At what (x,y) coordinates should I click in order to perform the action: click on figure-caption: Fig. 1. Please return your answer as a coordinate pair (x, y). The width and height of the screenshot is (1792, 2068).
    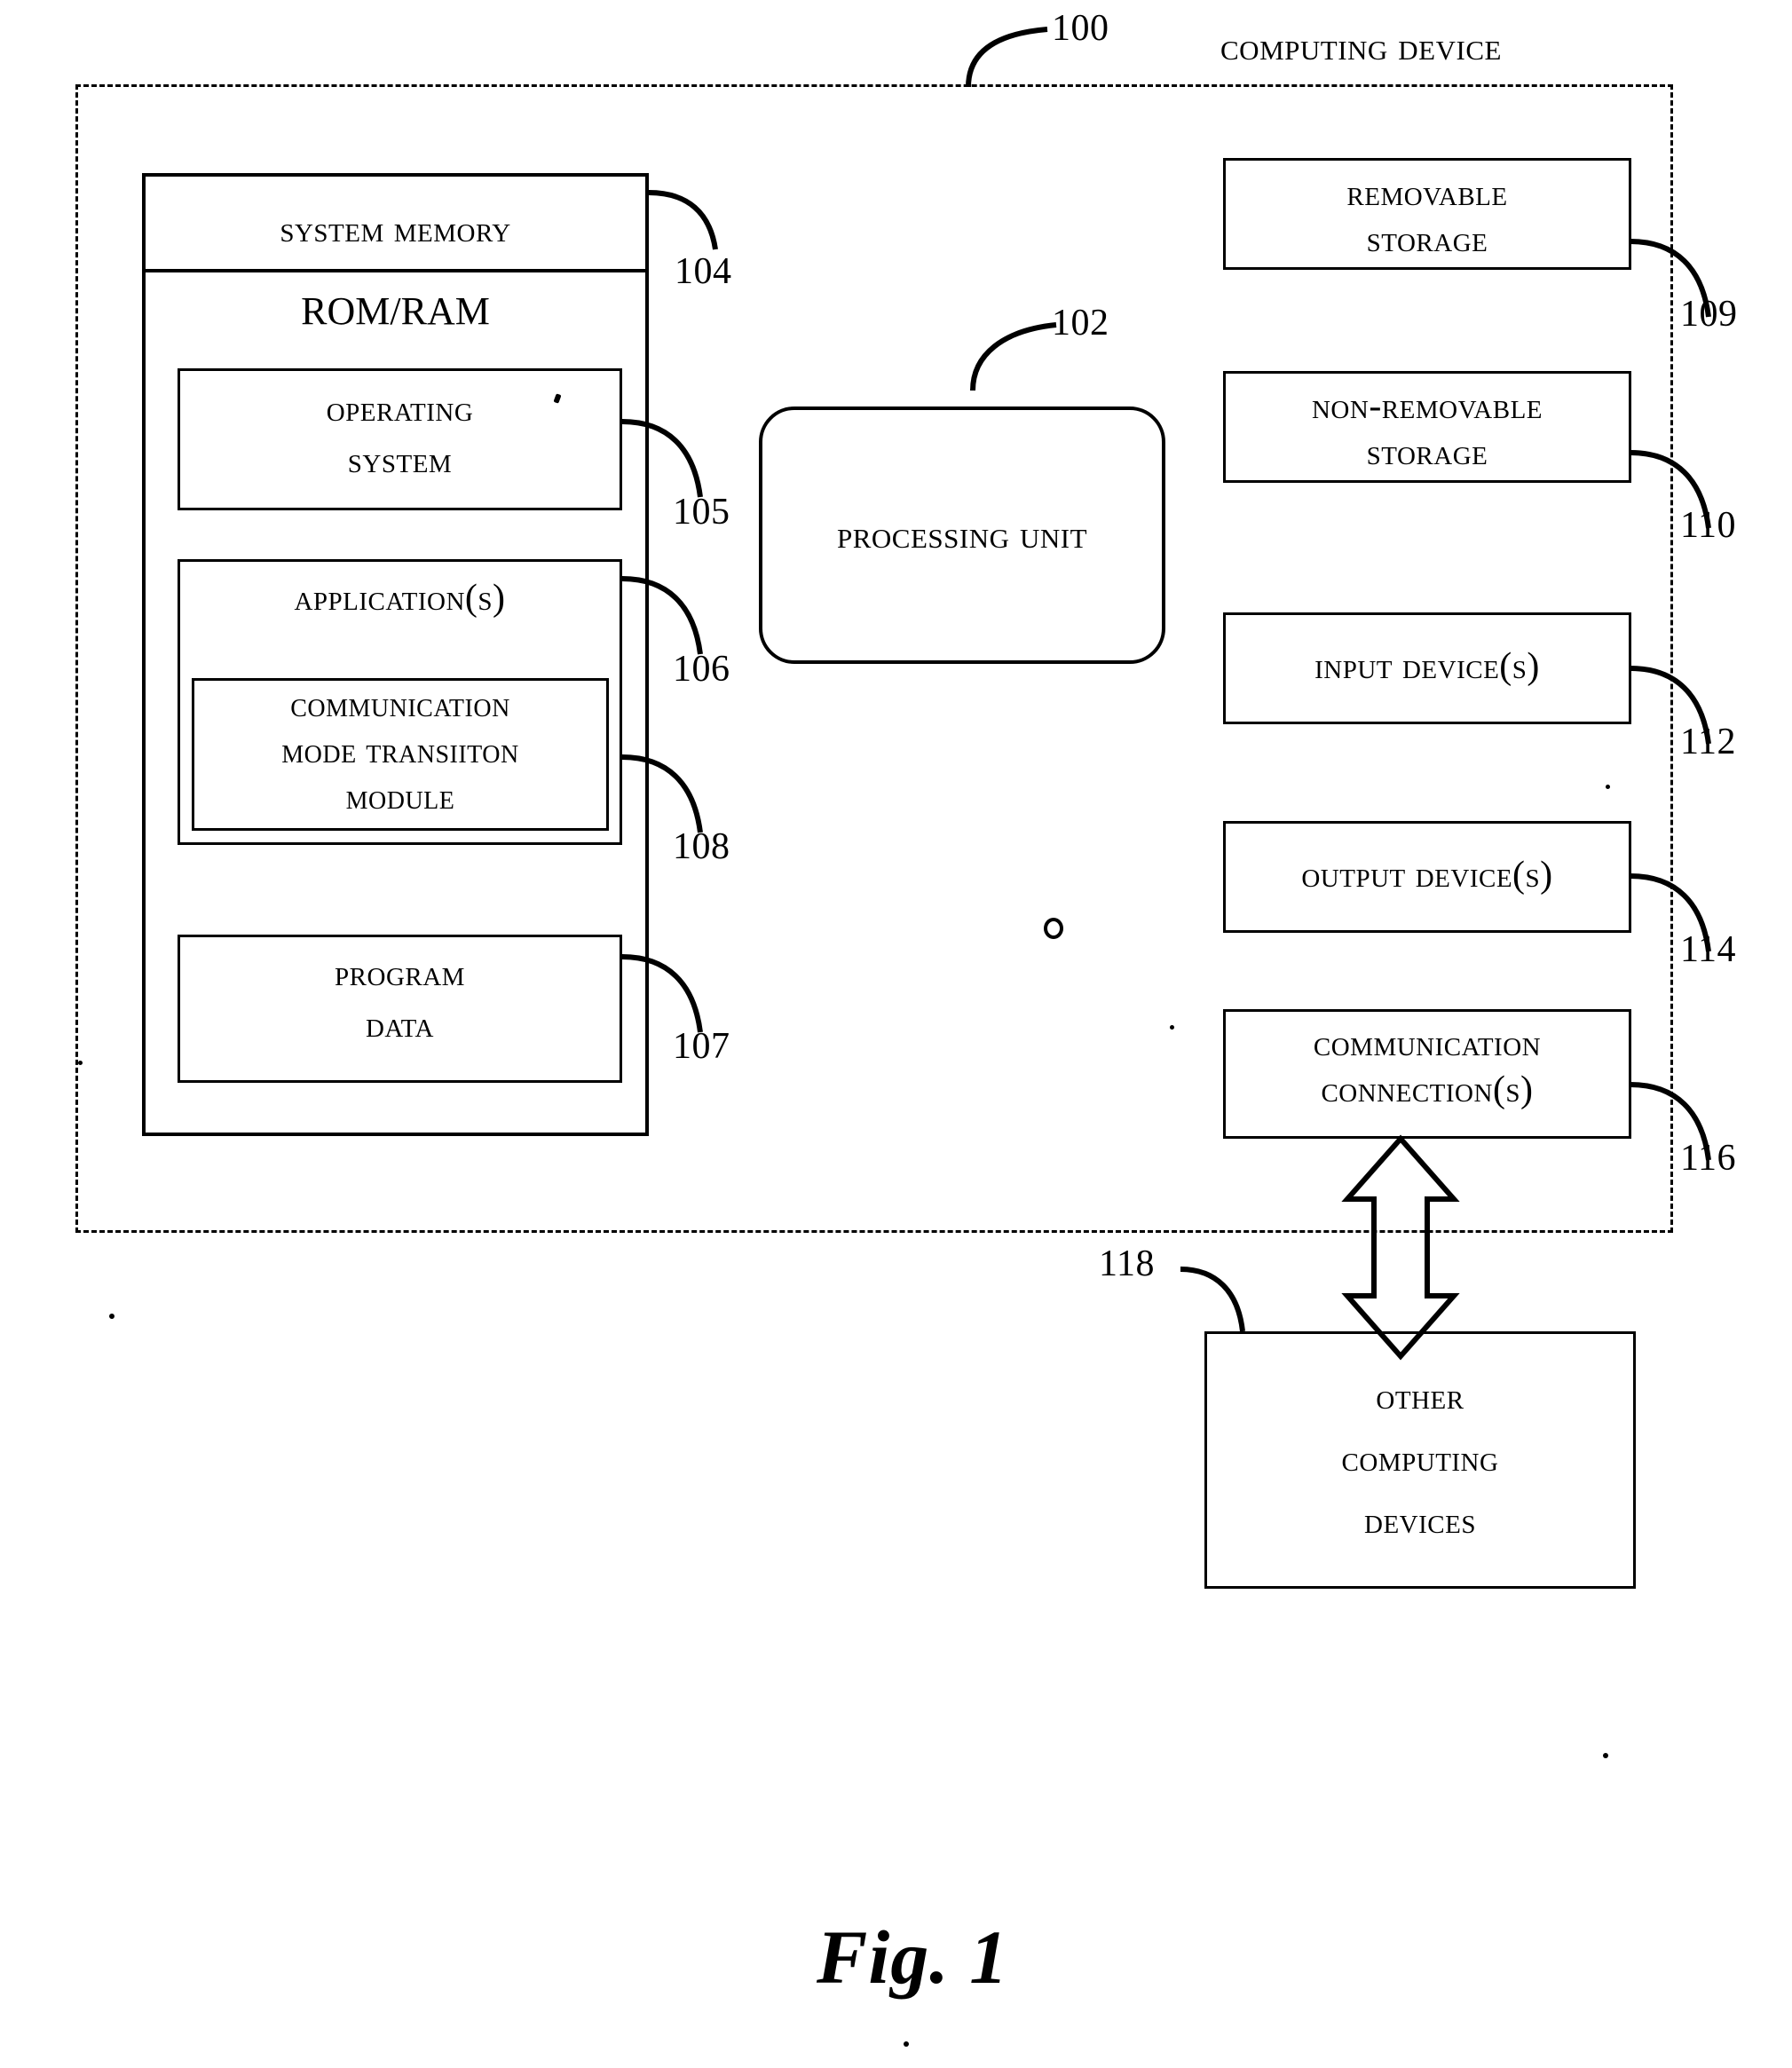
    Looking at the image, I should click on (913, 1957).